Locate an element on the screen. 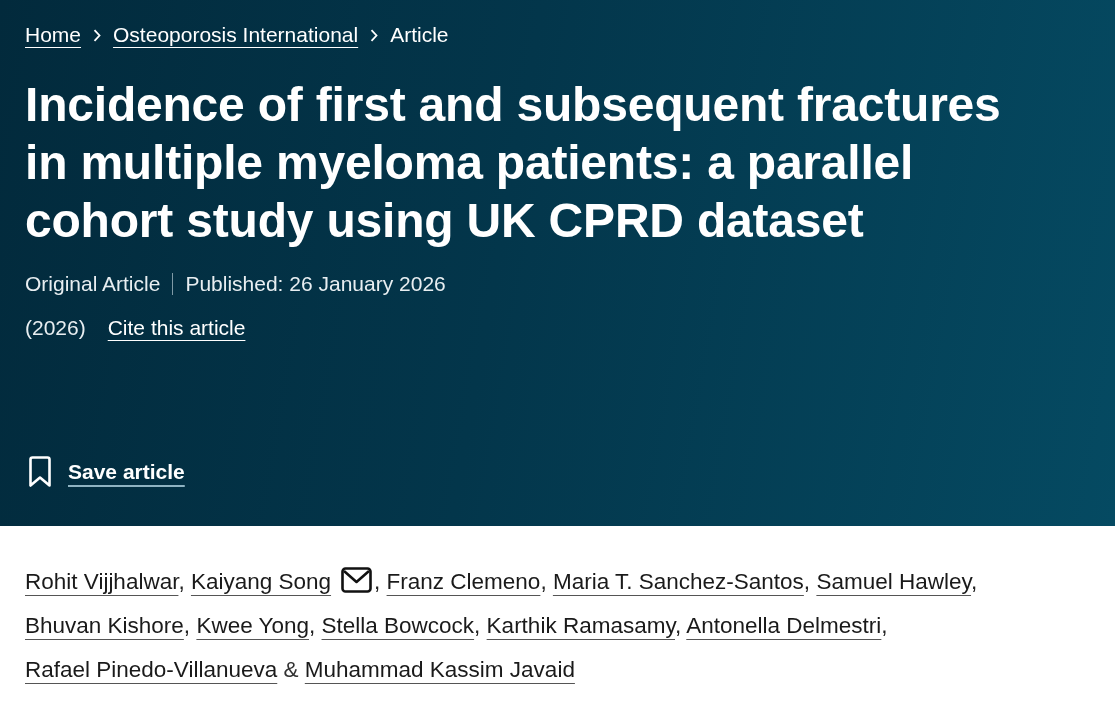 Image resolution: width=1115 pixels, height=706 pixels. envelope-icon is located at coordinates (357, 580).